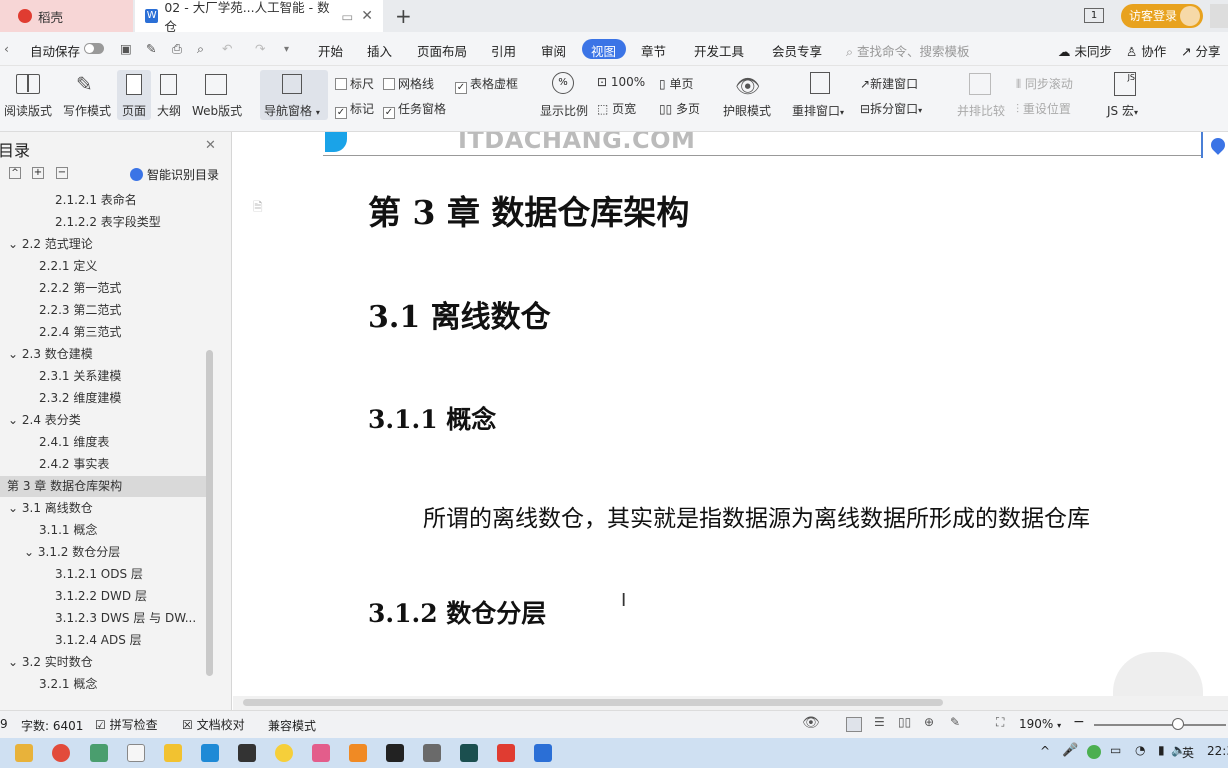  Describe the element at coordinates (879, 722) in the screenshot. I see `outline-status-icon: ☰` at that location.